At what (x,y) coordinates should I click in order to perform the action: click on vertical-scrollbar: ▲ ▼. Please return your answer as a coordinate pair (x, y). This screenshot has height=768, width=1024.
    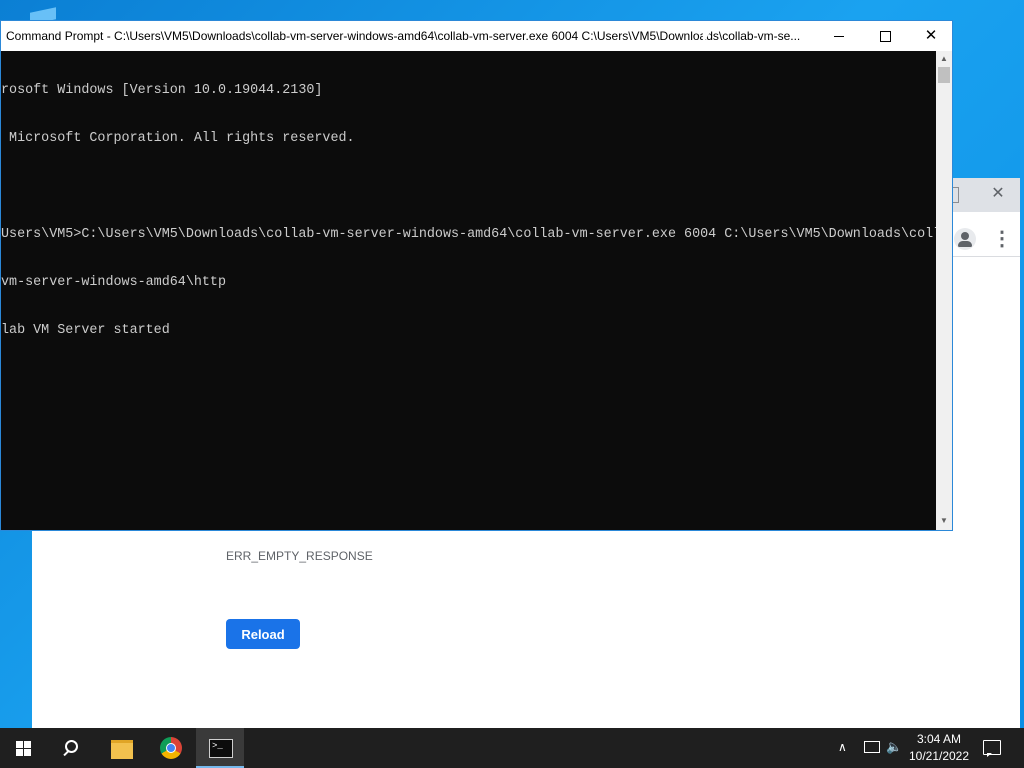
    Looking at the image, I should click on (944, 290).